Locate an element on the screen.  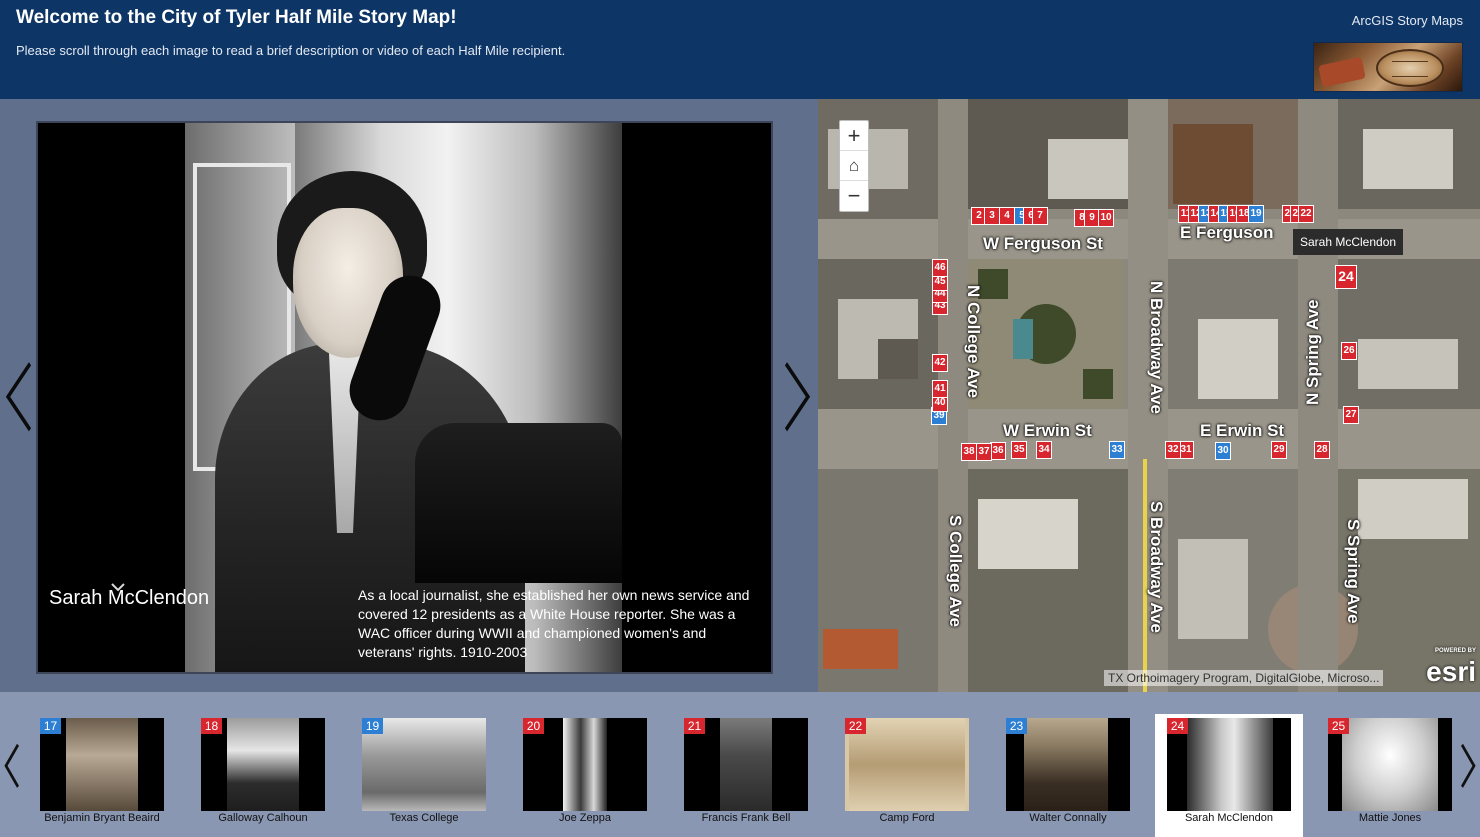
street-label-n-broadway: N Broadway Ave is located at coordinates (1156, 347).